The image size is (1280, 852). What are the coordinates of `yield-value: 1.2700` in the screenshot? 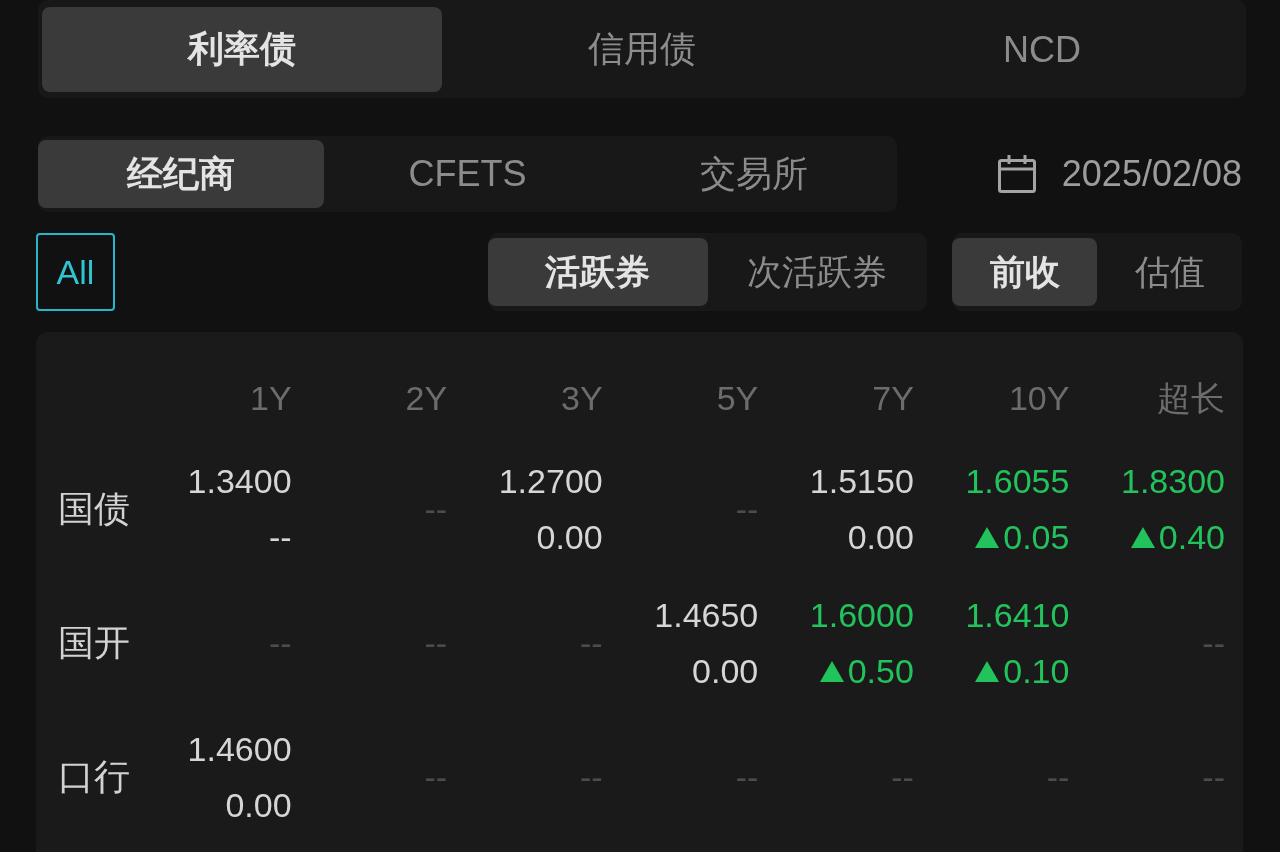 It's located at (550, 481).